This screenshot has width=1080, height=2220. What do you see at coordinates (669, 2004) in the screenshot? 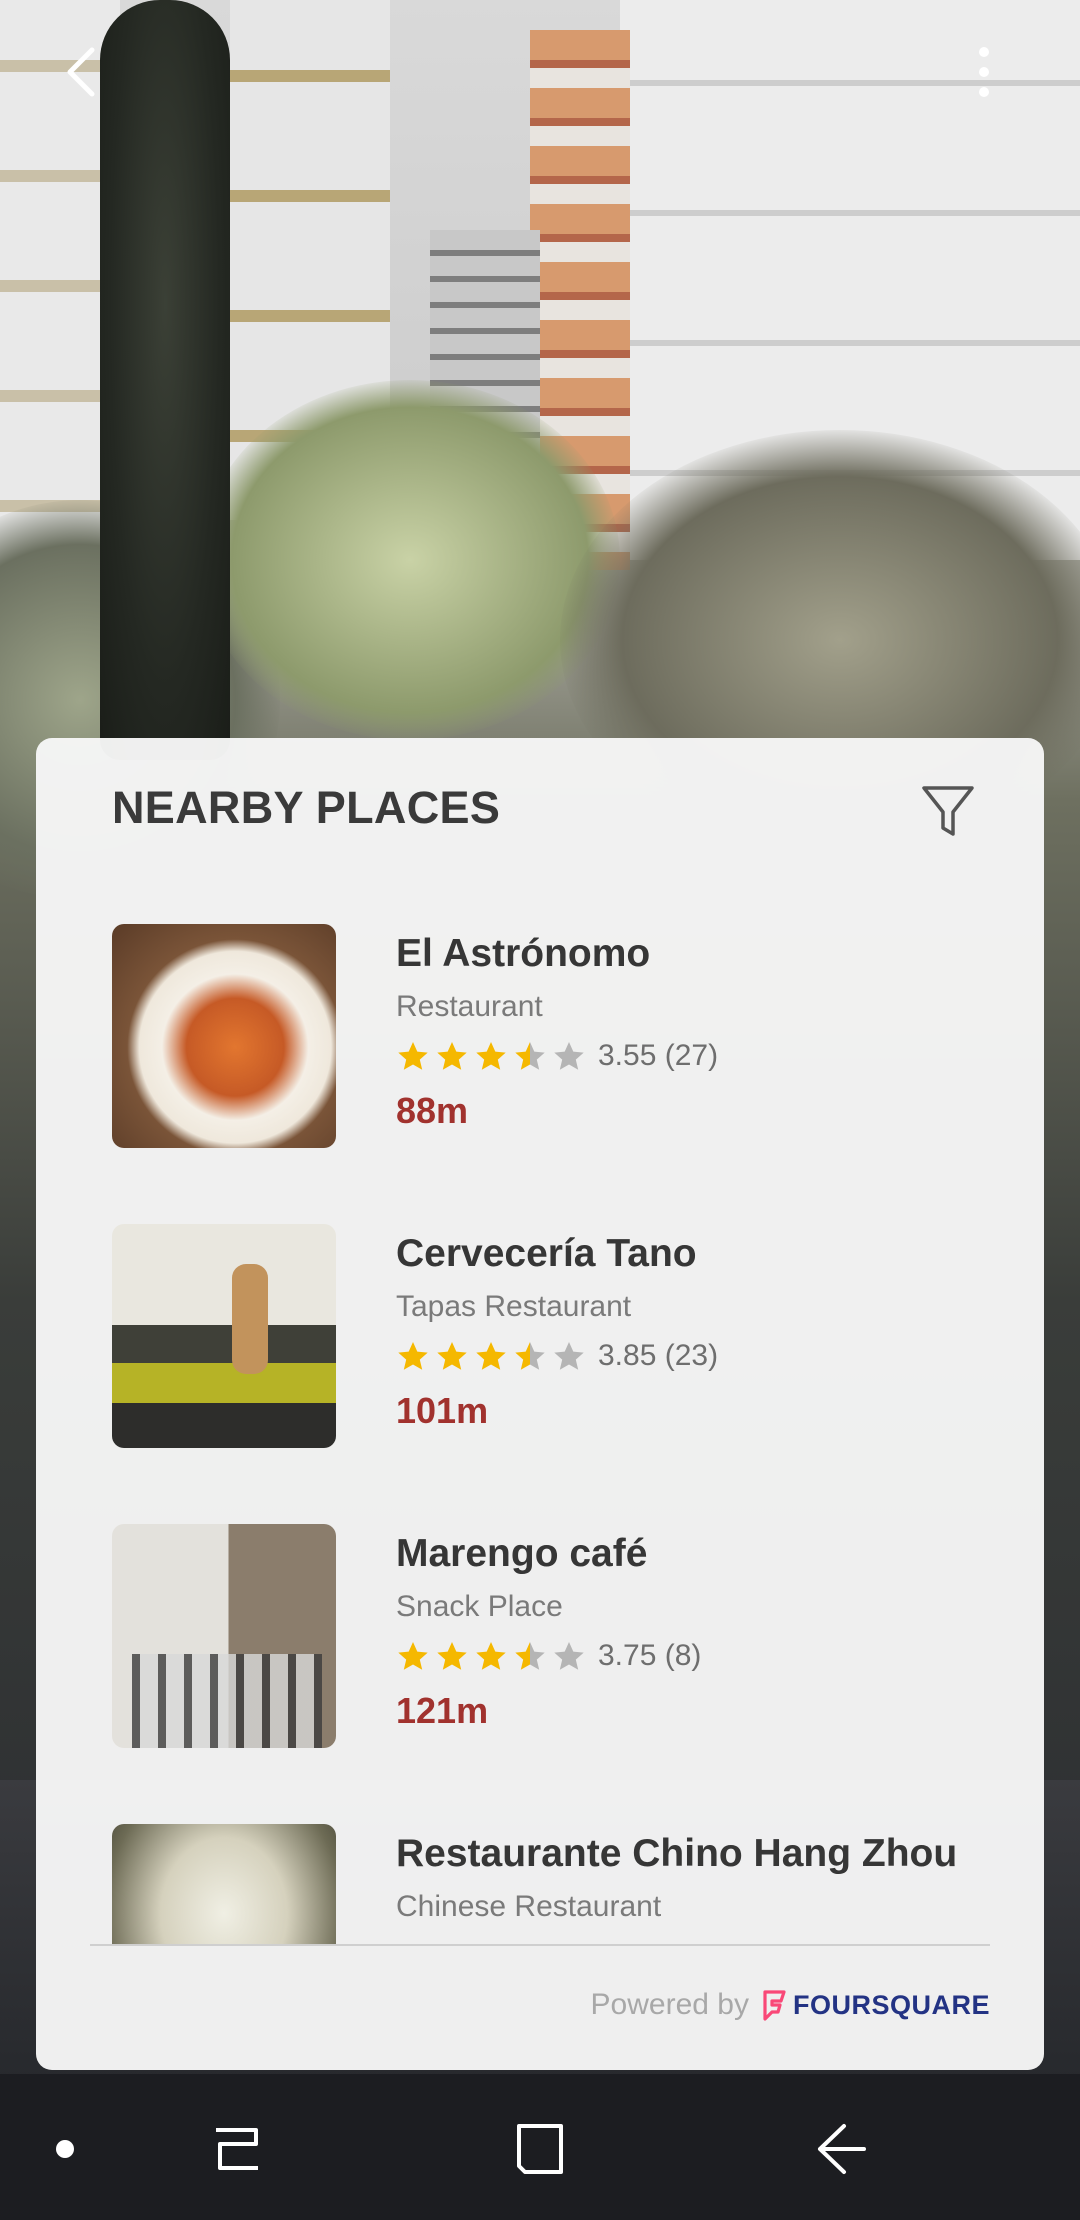
I see `powered-by-label: Powered by` at bounding box center [669, 2004].